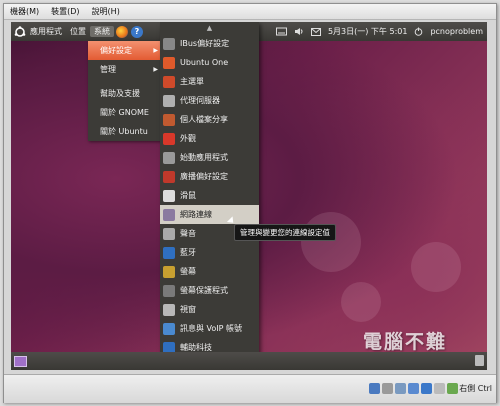 The height and width of the screenshot is (406, 500). I want to click on host-key-label: 右側 Ctrl, so click(475, 388).